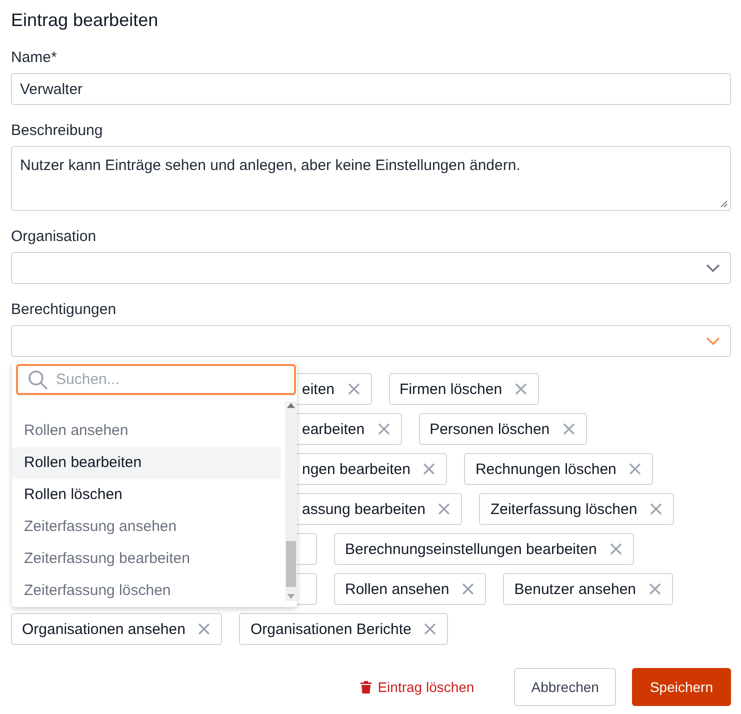  I want to click on permission-tag: Benutzer ansehen, so click(588, 589).